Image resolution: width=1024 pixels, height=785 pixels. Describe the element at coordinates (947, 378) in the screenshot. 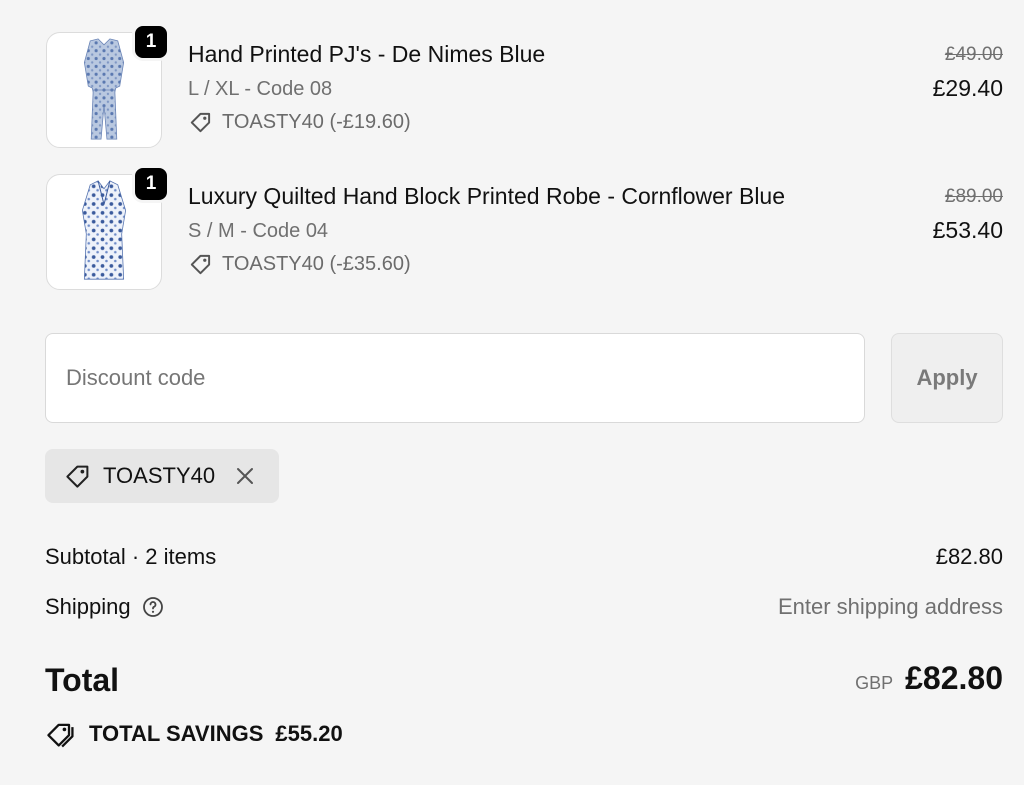

I see `apply-button: Apply` at that location.